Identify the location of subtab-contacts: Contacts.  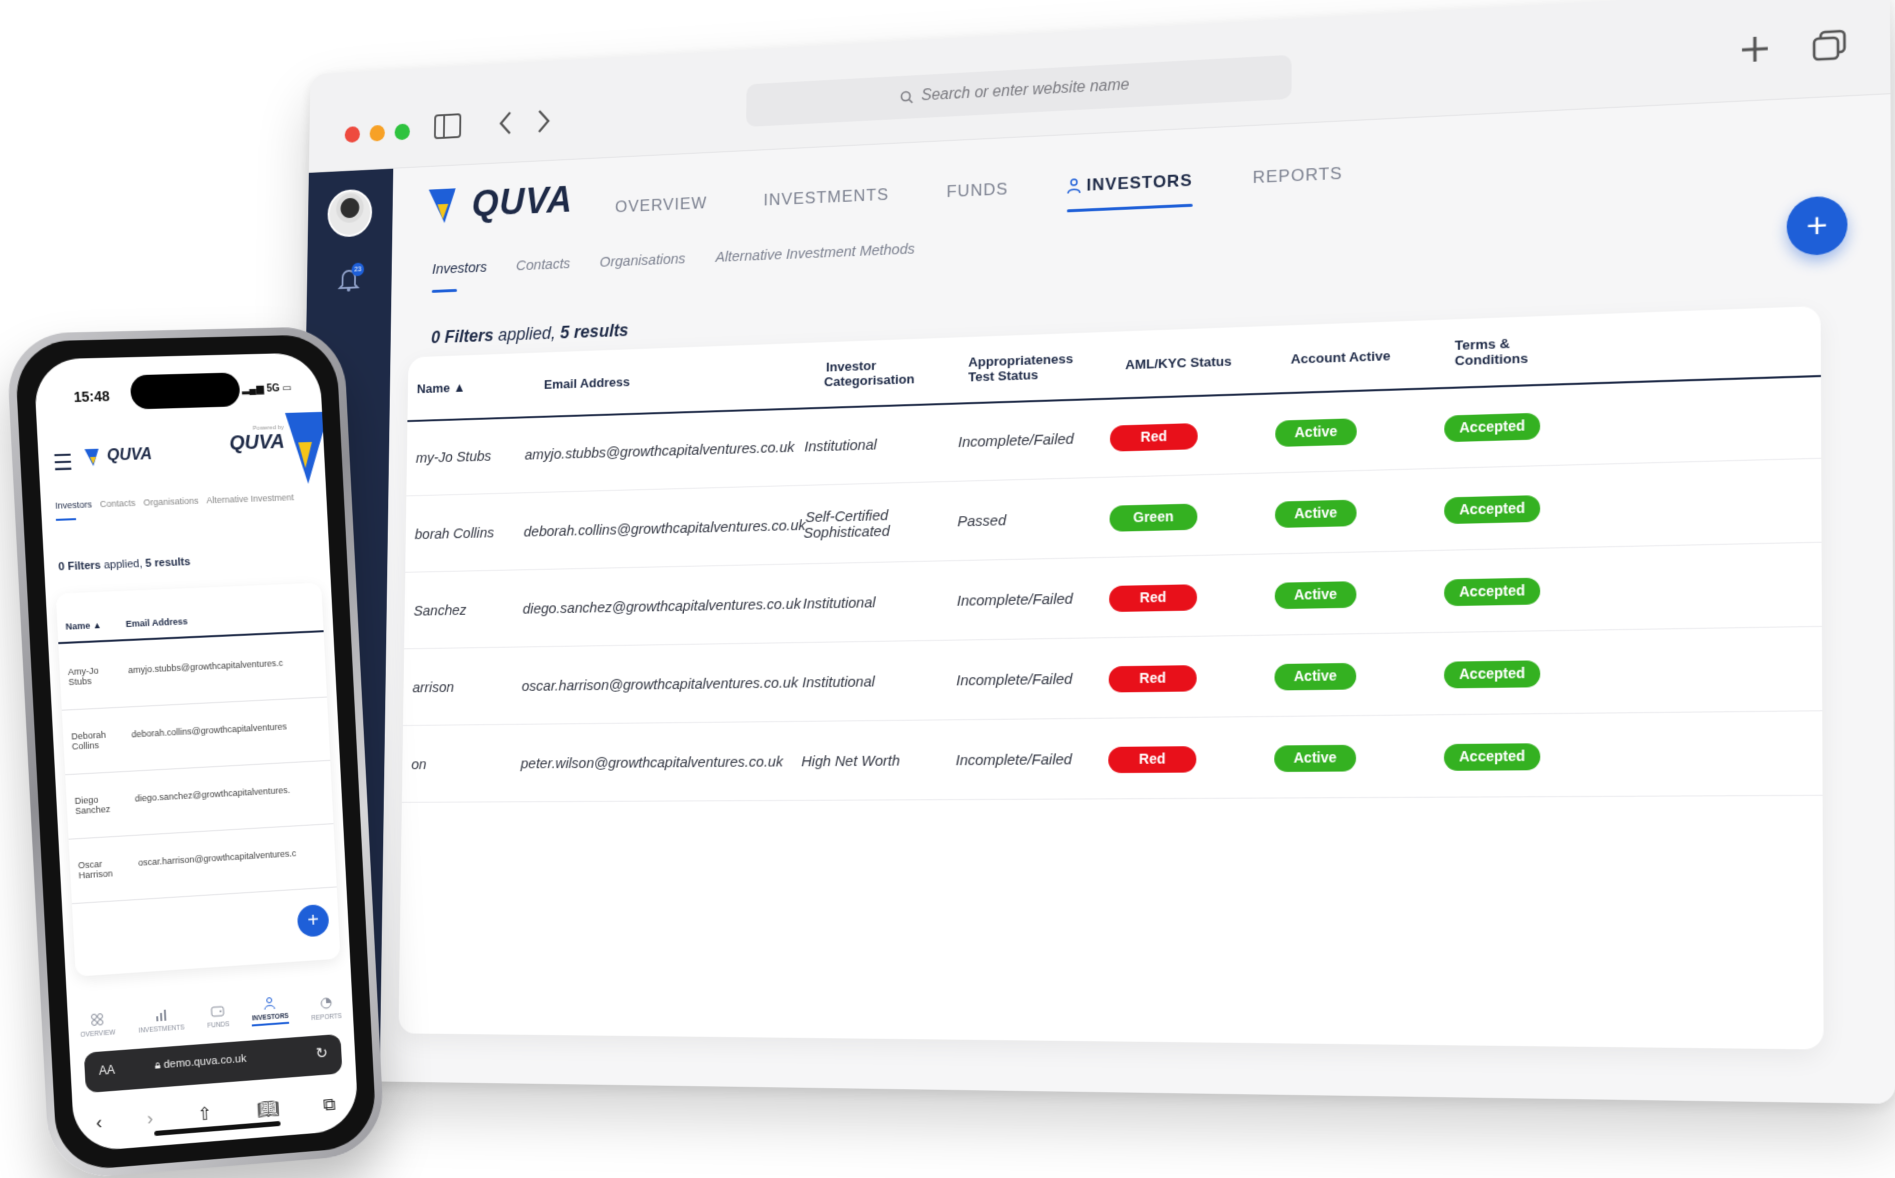
(543, 270).